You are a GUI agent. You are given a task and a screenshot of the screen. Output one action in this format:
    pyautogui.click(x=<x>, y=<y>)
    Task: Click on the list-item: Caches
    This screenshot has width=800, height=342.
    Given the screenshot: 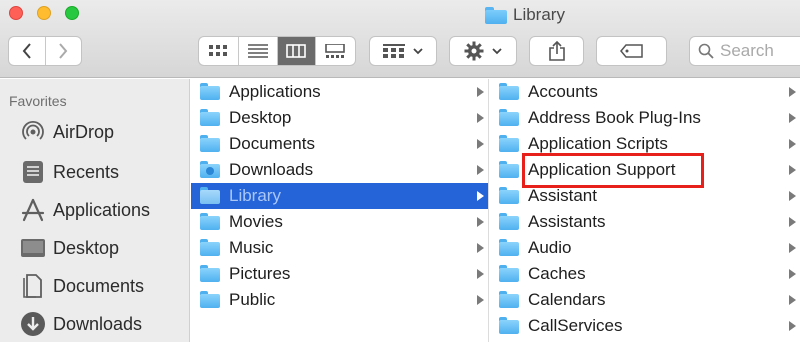 What is the action you would take?
    pyautogui.click(x=645, y=274)
    